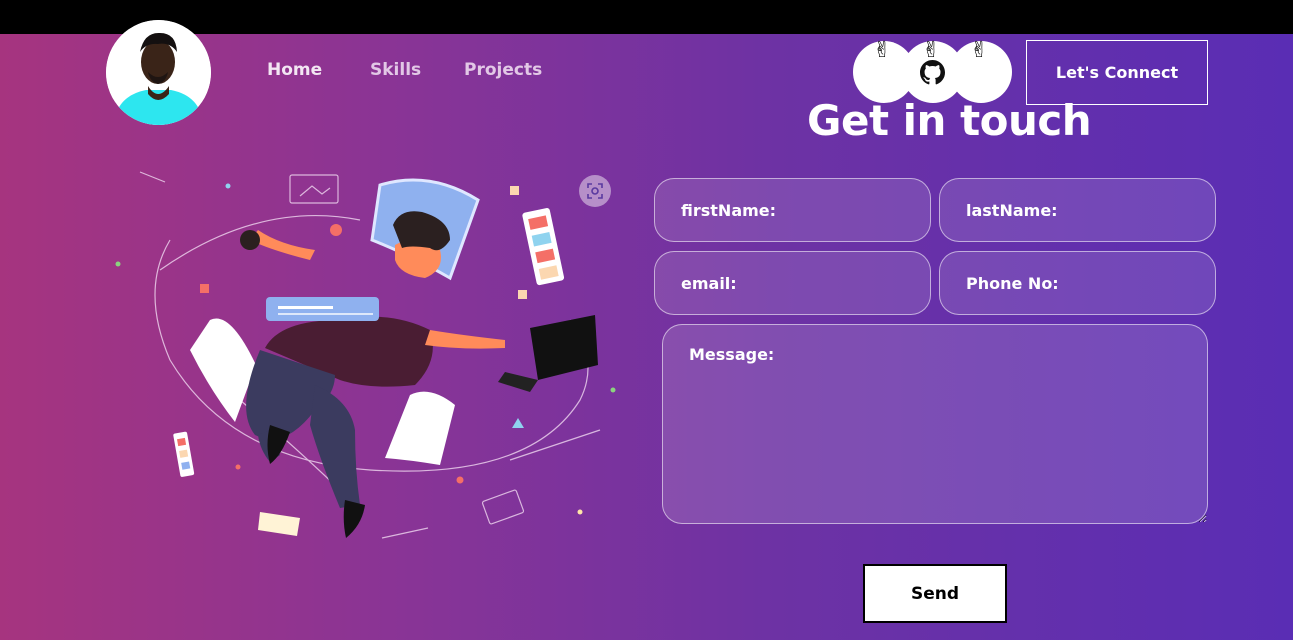 The width and height of the screenshot is (1293, 640). Describe the element at coordinates (1077, 210) in the screenshot. I see `last-name-input` at that location.